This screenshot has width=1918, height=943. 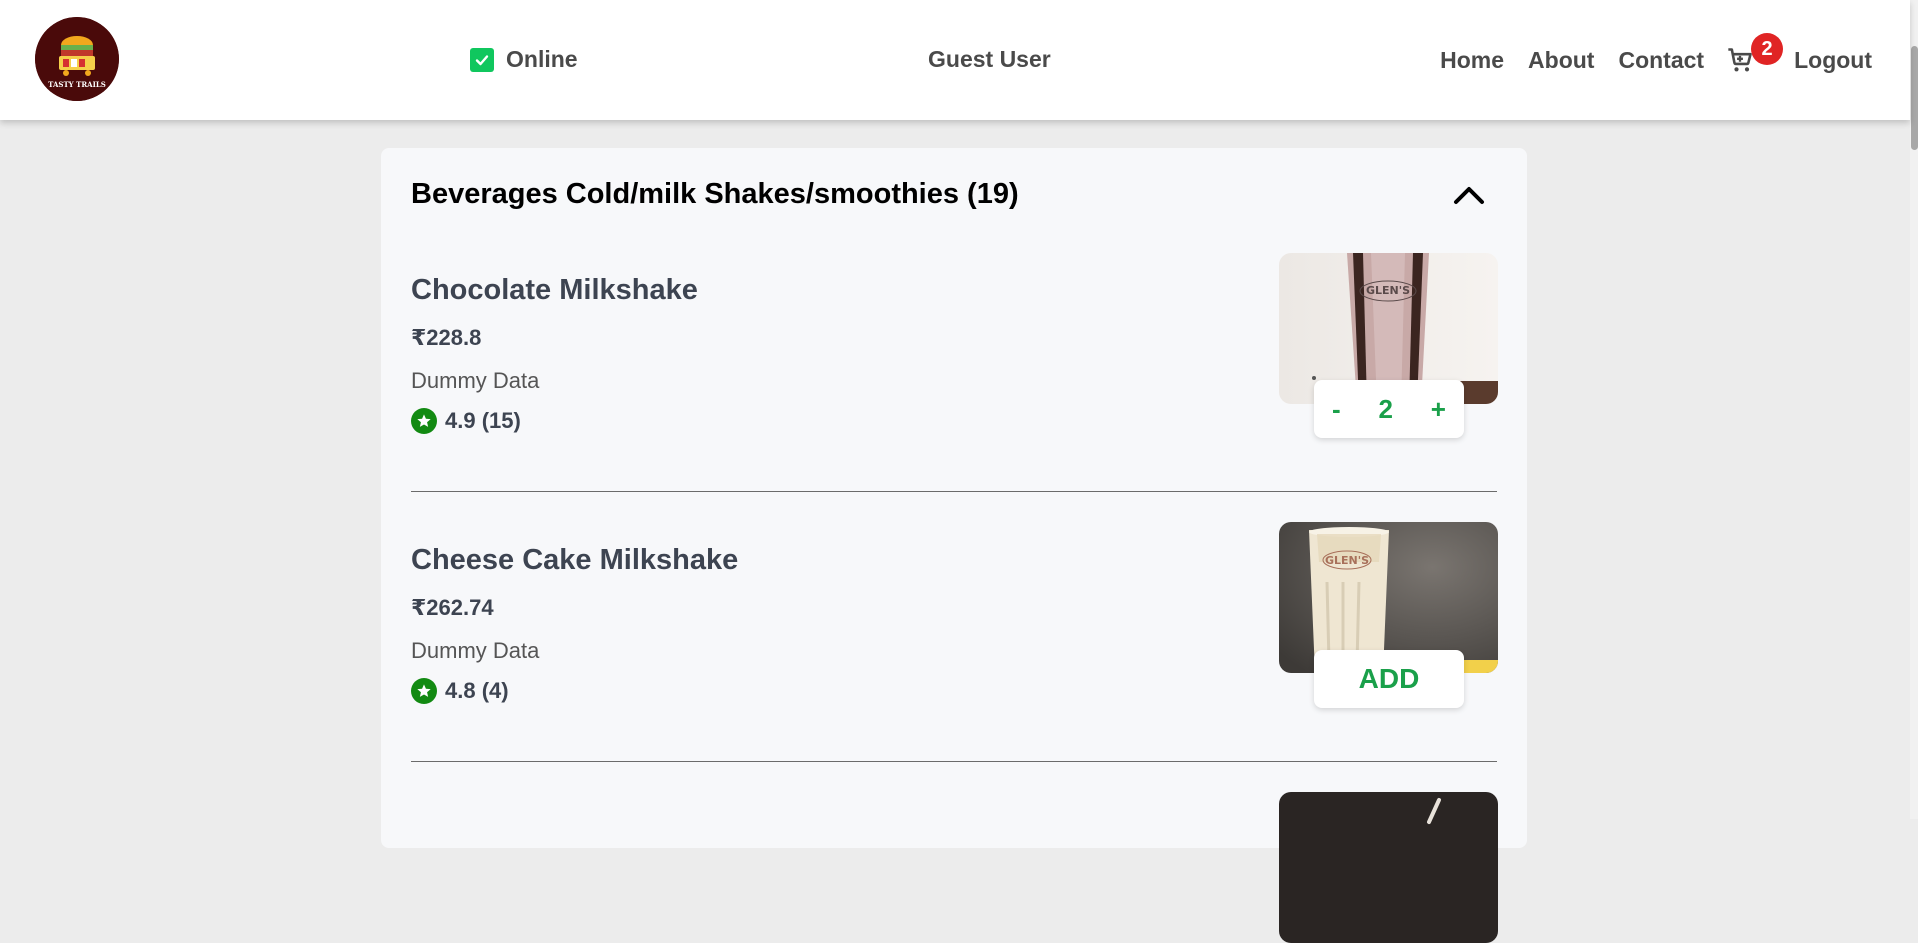 What do you see at coordinates (483, 420) in the screenshot?
I see `rating-value: 4.9 (15)` at bounding box center [483, 420].